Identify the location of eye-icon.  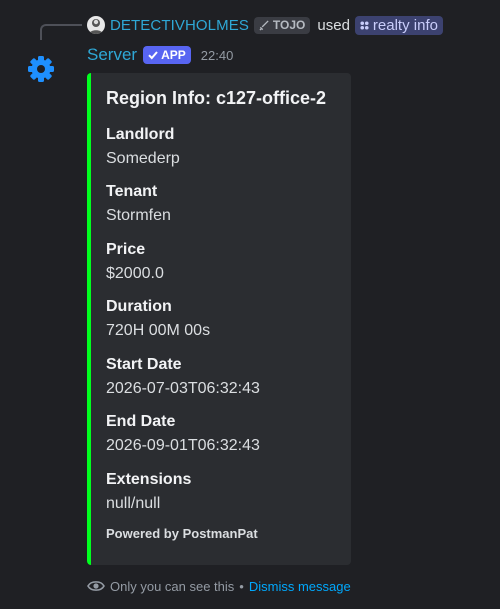
(96, 586).